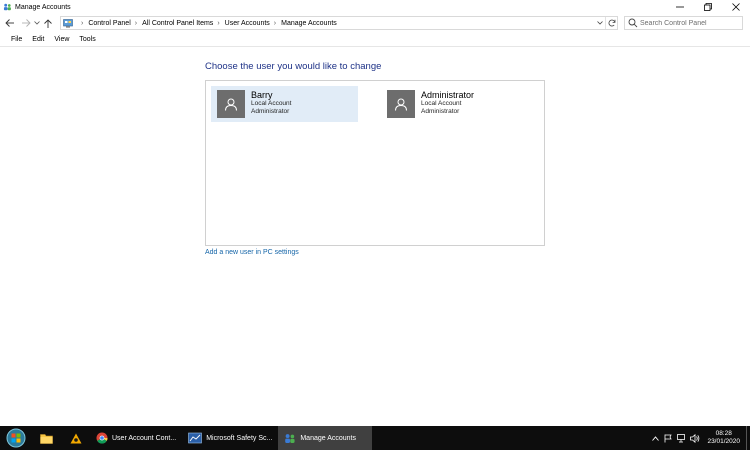 The image size is (750, 450). I want to click on recent-locations-button, so click(37, 23).